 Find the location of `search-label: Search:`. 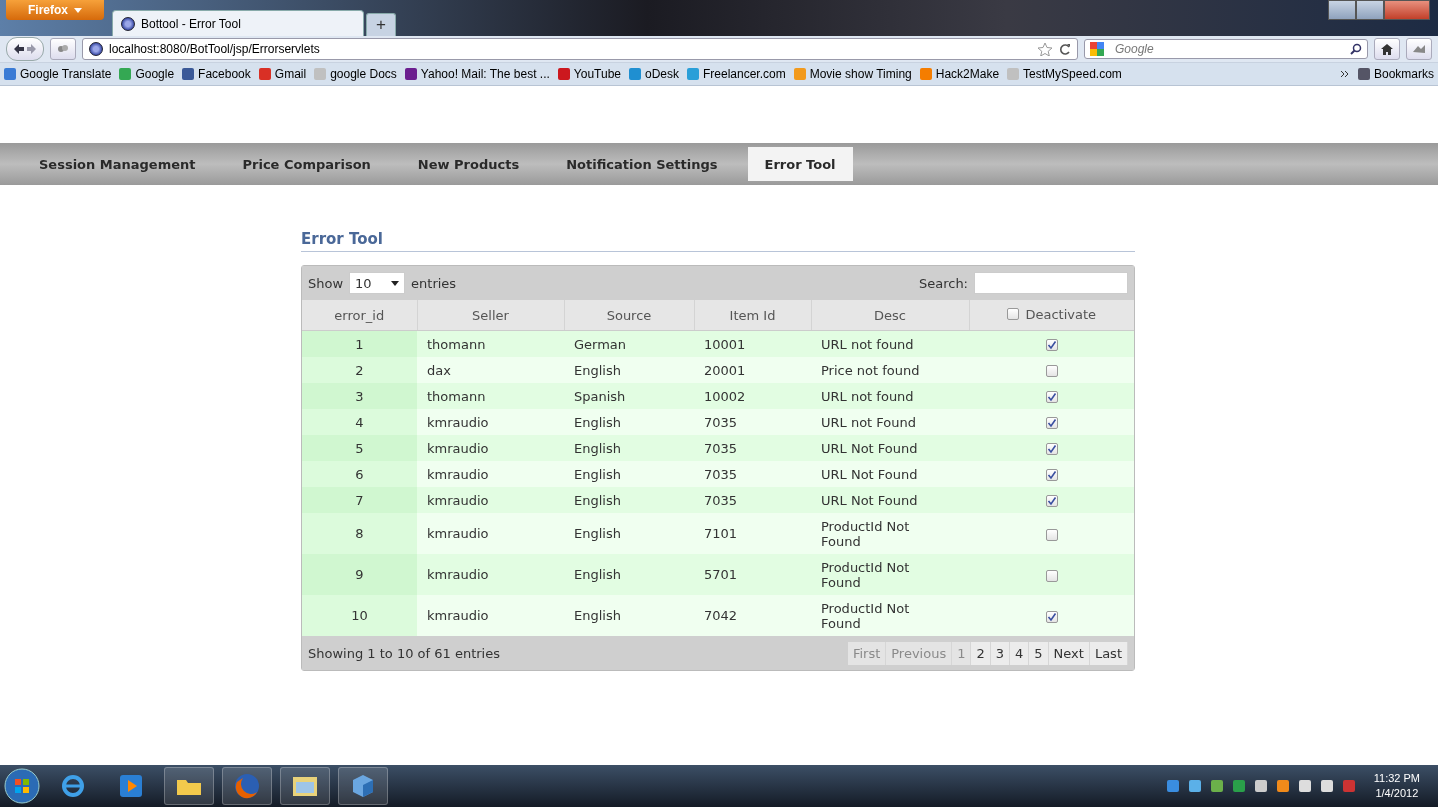

search-label: Search: is located at coordinates (943, 283).